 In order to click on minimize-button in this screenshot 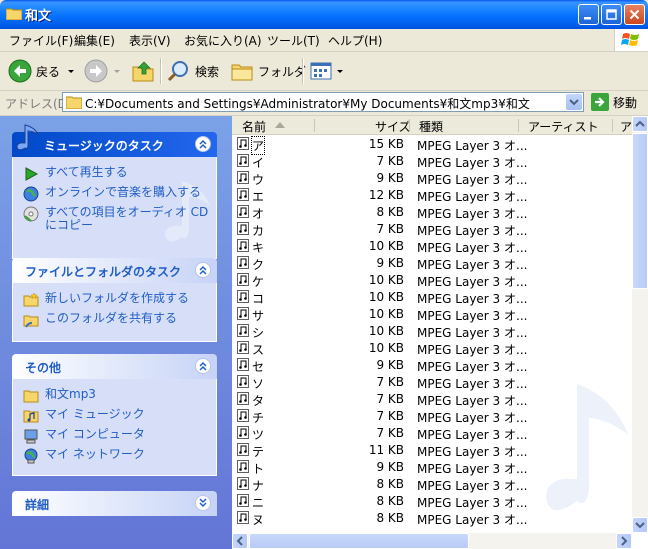, I will do `click(588, 14)`.